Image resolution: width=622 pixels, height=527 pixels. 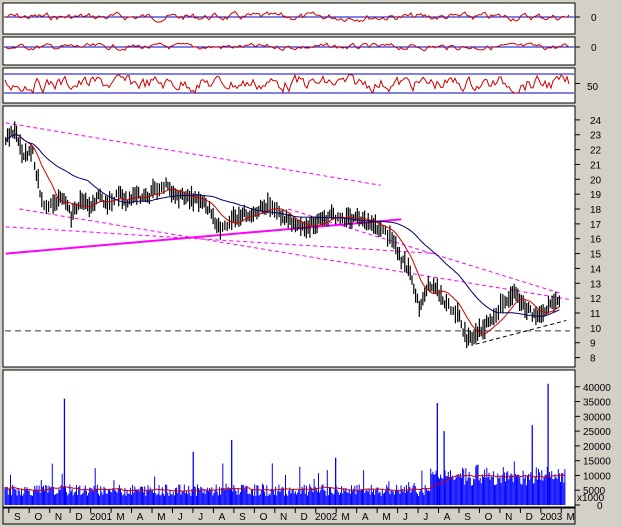 I want to click on volume-y-tick-label: 20000, so click(x=597, y=447).